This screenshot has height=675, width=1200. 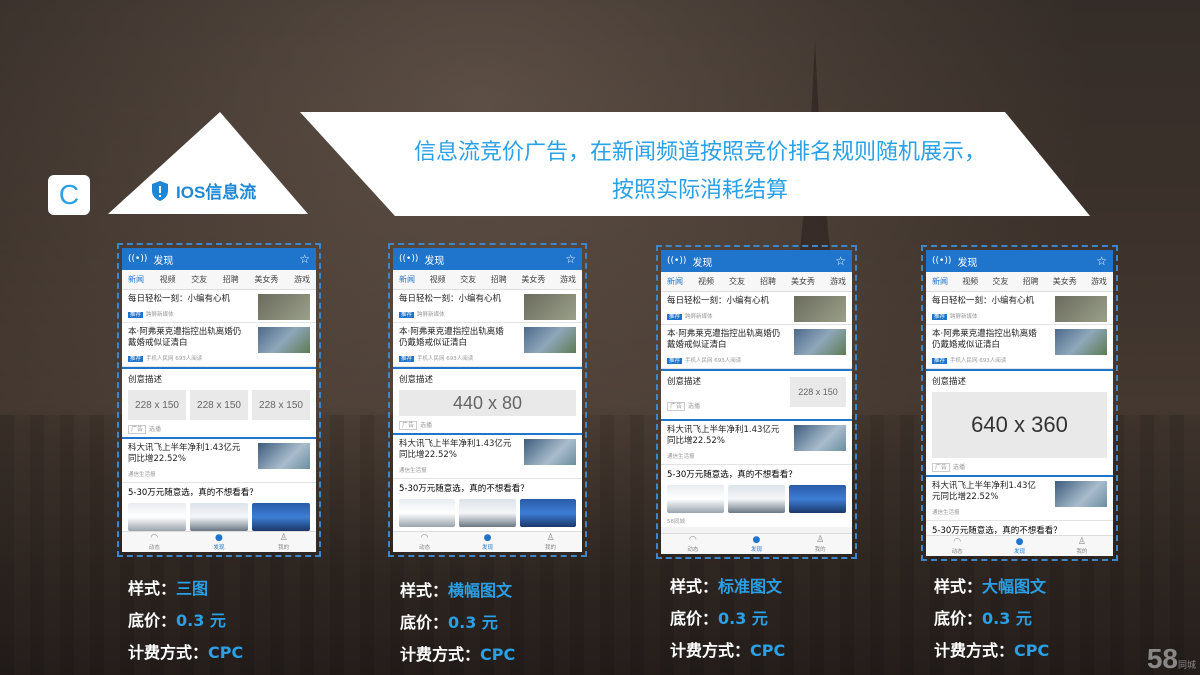 I want to click on news-meta: 推荐 手机人民网 693人阅读, so click(x=436, y=359).